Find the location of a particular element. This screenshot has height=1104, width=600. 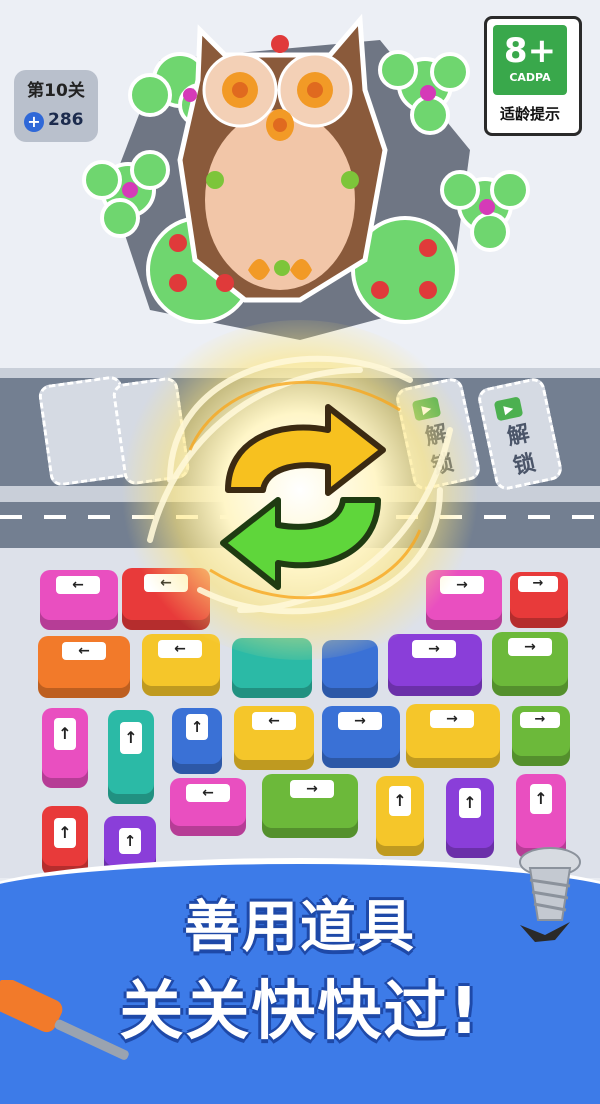

bus-red-vertical: ↑ is located at coordinates (65, 841).